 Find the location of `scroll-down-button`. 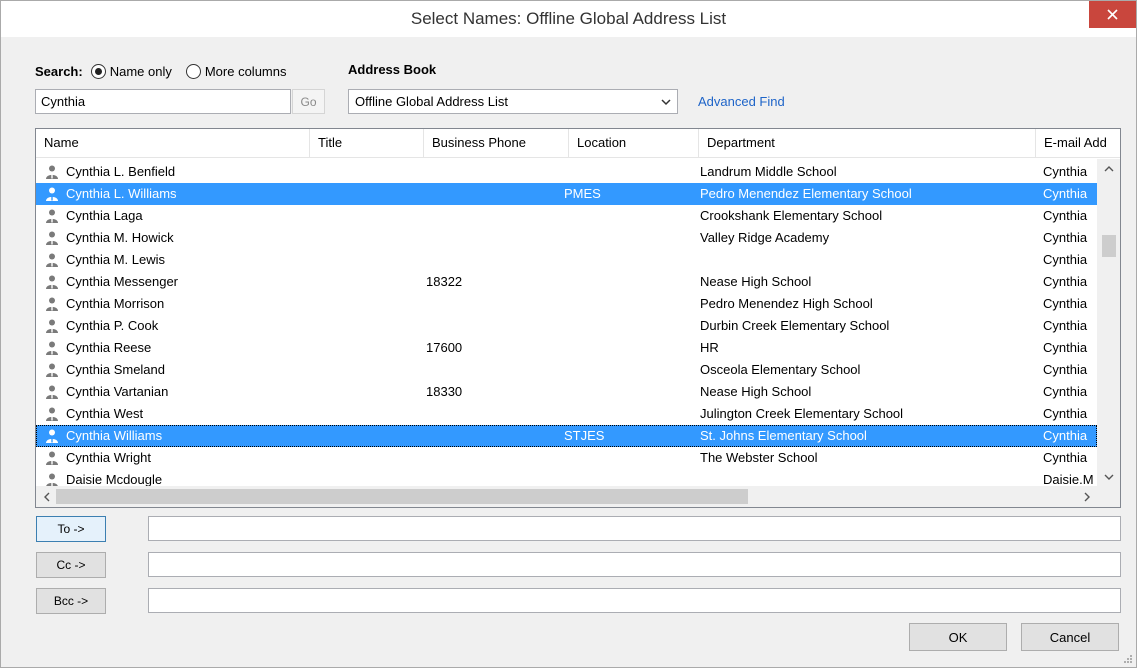

scroll-down-button is located at coordinates (1108, 477).